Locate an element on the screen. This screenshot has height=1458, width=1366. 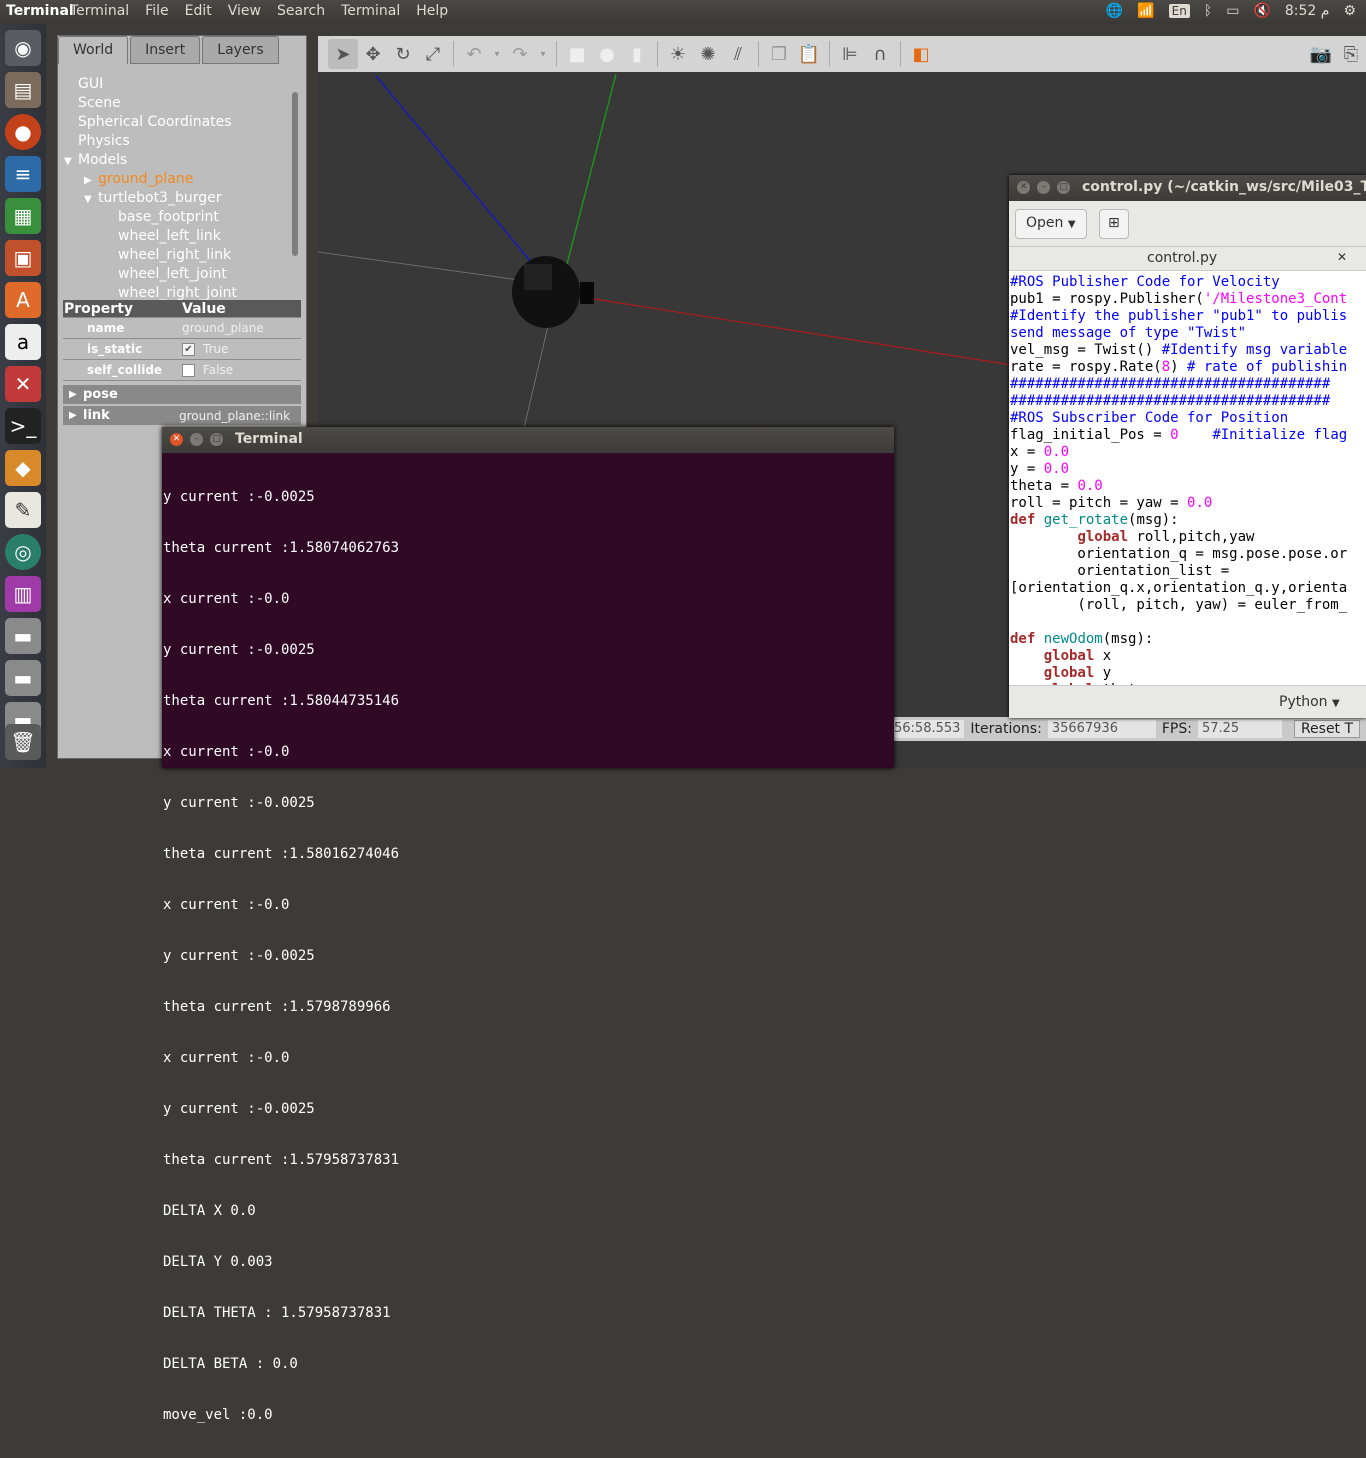
trash-icon: 🗑 is located at coordinates (23, 742).